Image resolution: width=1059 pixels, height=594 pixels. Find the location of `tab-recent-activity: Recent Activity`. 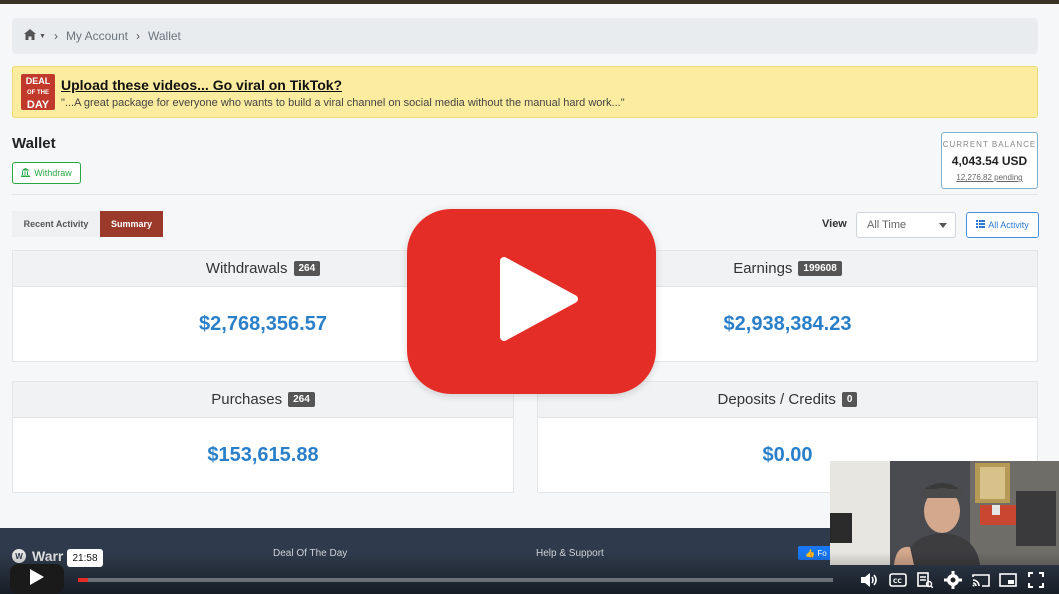

tab-recent-activity: Recent Activity is located at coordinates (56, 224).